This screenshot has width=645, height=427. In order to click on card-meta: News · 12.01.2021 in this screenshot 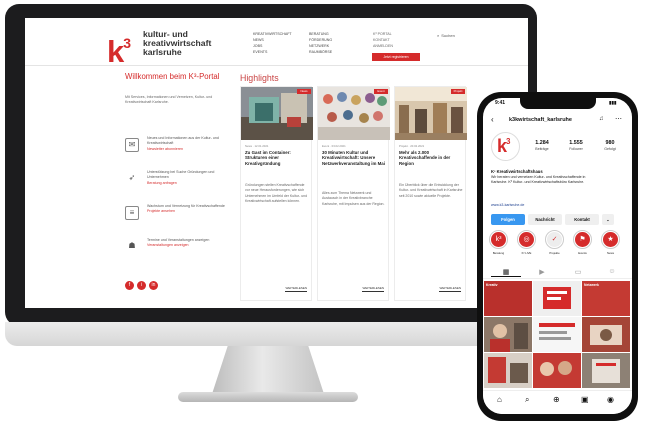, I will do `click(257, 146)`.